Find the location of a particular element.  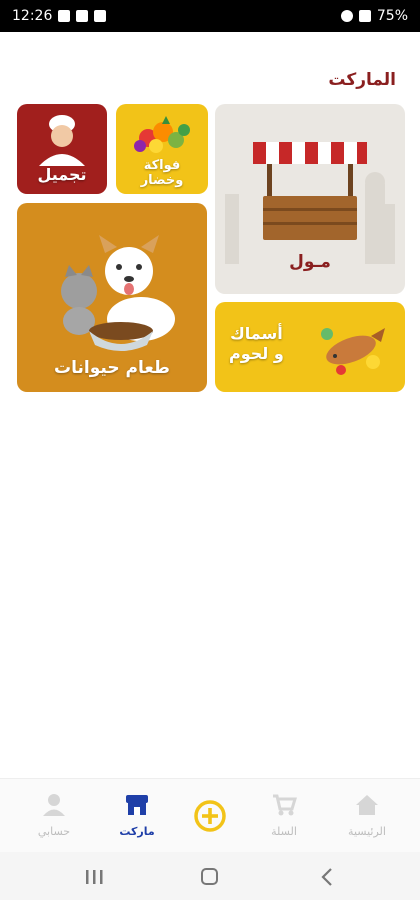

check-icon is located at coordinates (82, 16).